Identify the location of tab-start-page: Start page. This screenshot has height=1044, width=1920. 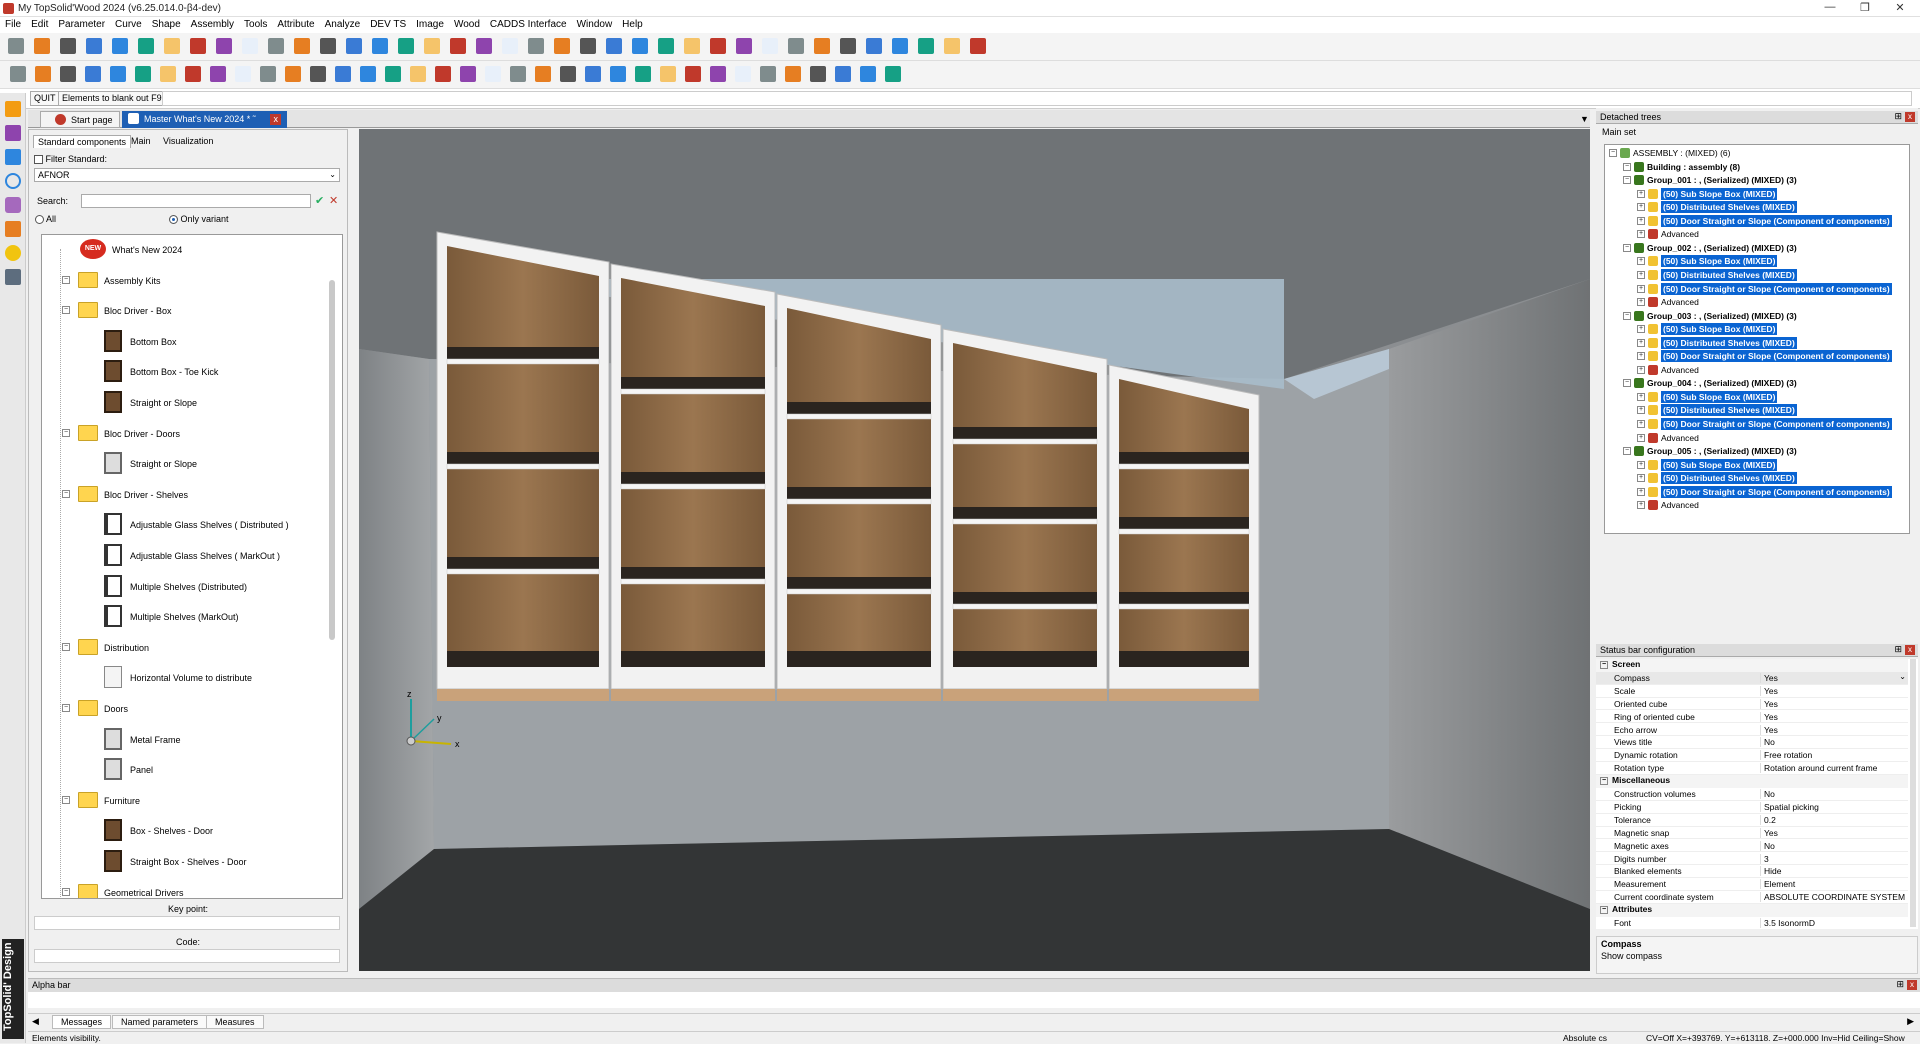
(80, 119).